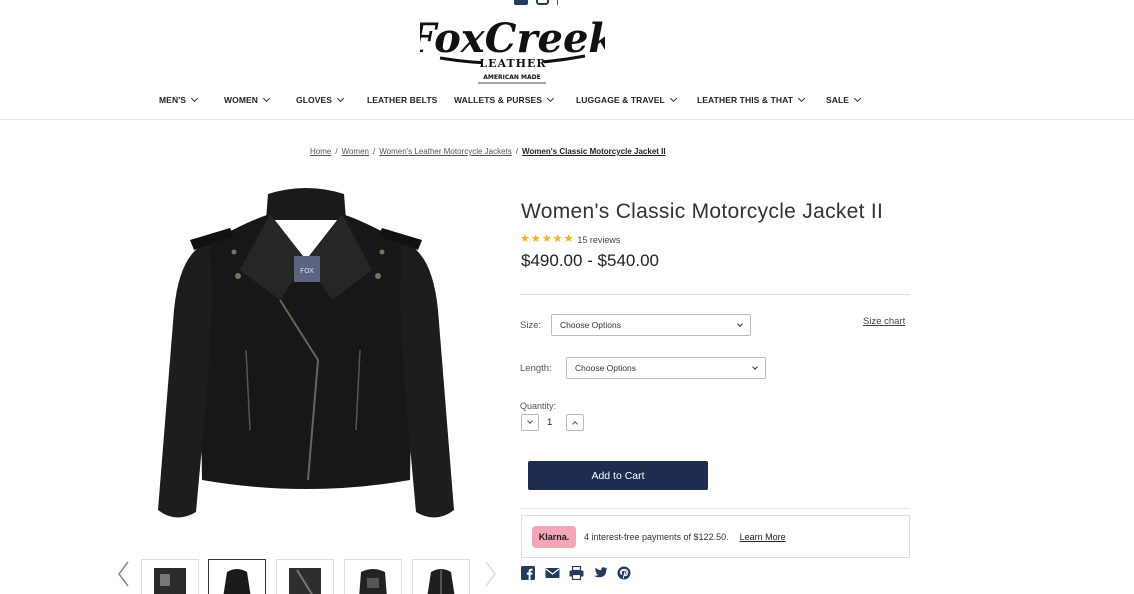 The width and height of the screenshot is (1134, 594). What do you see at coordinates (355, 151) in the screenshot?
I see `breadcrumb-women: Women` at bounding box center [355, 151].